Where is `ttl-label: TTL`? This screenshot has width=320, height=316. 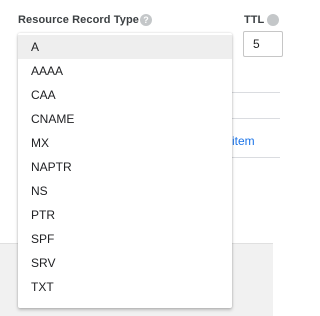
ttl-label: TTL is located at coordinates (254, 20).